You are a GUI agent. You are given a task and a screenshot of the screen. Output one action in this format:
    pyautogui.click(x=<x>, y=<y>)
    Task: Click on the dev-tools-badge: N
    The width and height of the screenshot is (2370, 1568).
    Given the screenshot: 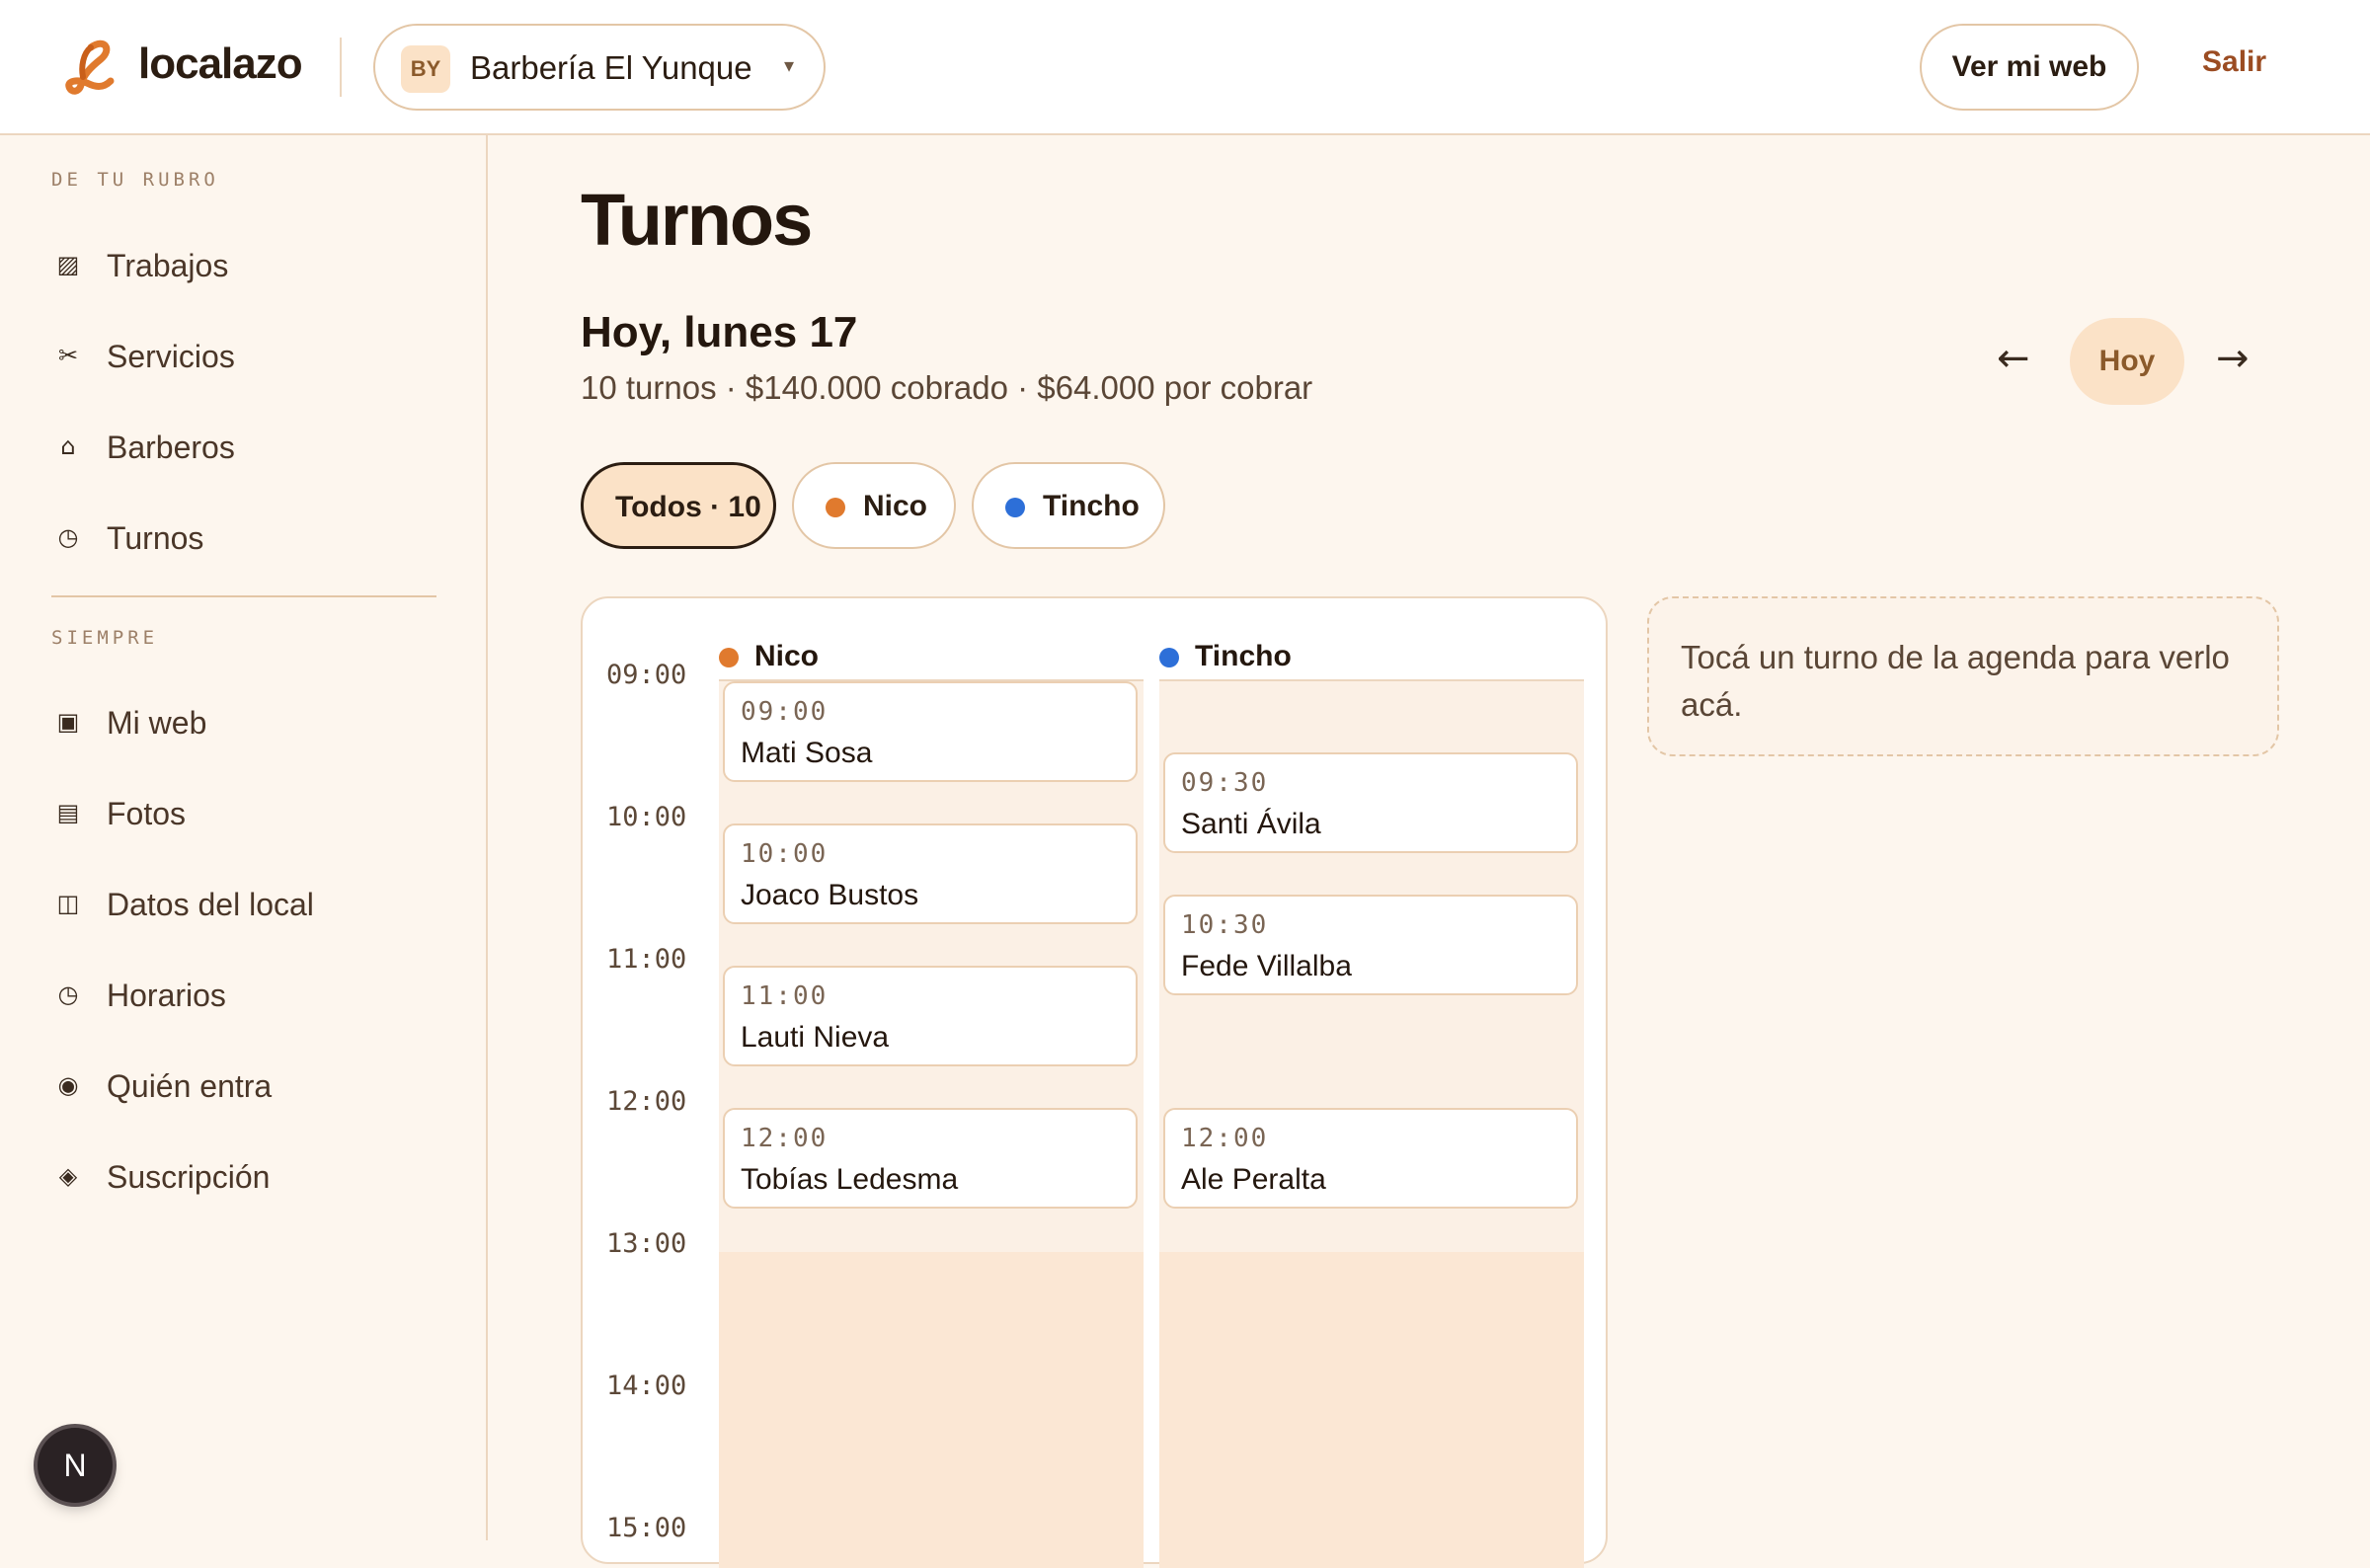 What is the action you would take?
    pyautogui.click(x=76, y=1466)
    